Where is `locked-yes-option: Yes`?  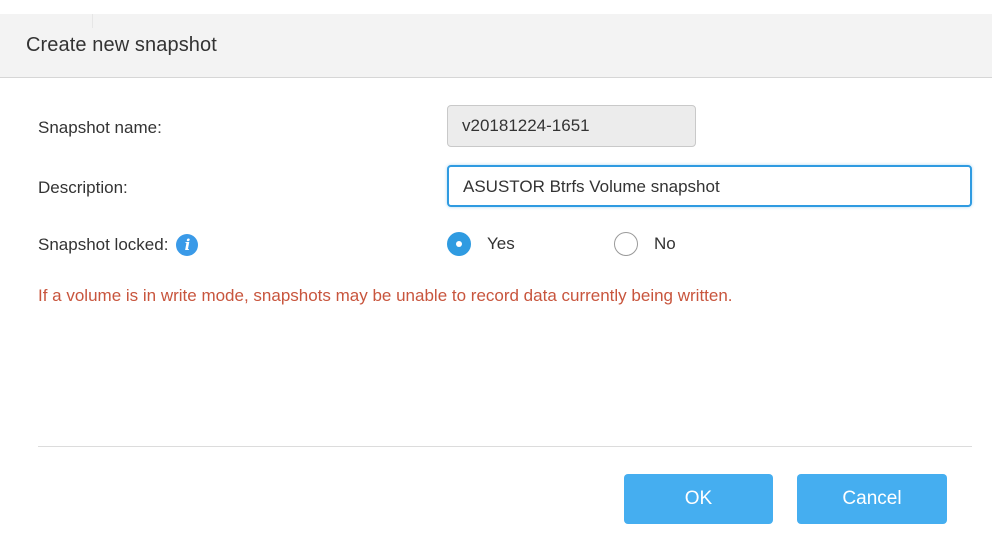
locked-yes-option: Yes is located at coordinates (481, 244).